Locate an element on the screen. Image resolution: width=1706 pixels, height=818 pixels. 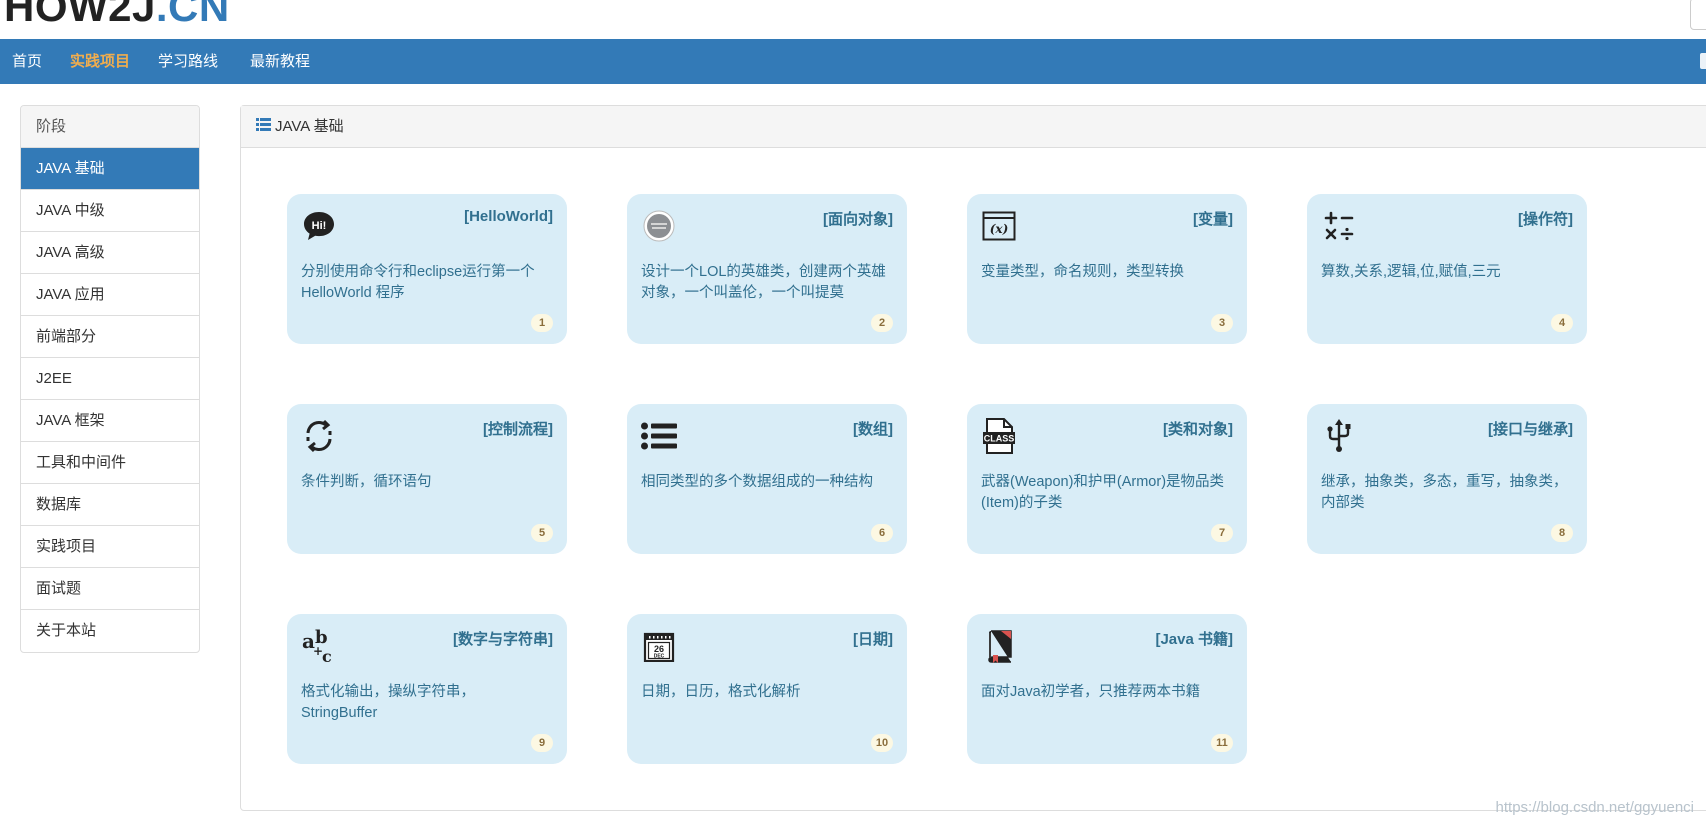
card-title: [类和对象] is located at coordinates (1198, 429).